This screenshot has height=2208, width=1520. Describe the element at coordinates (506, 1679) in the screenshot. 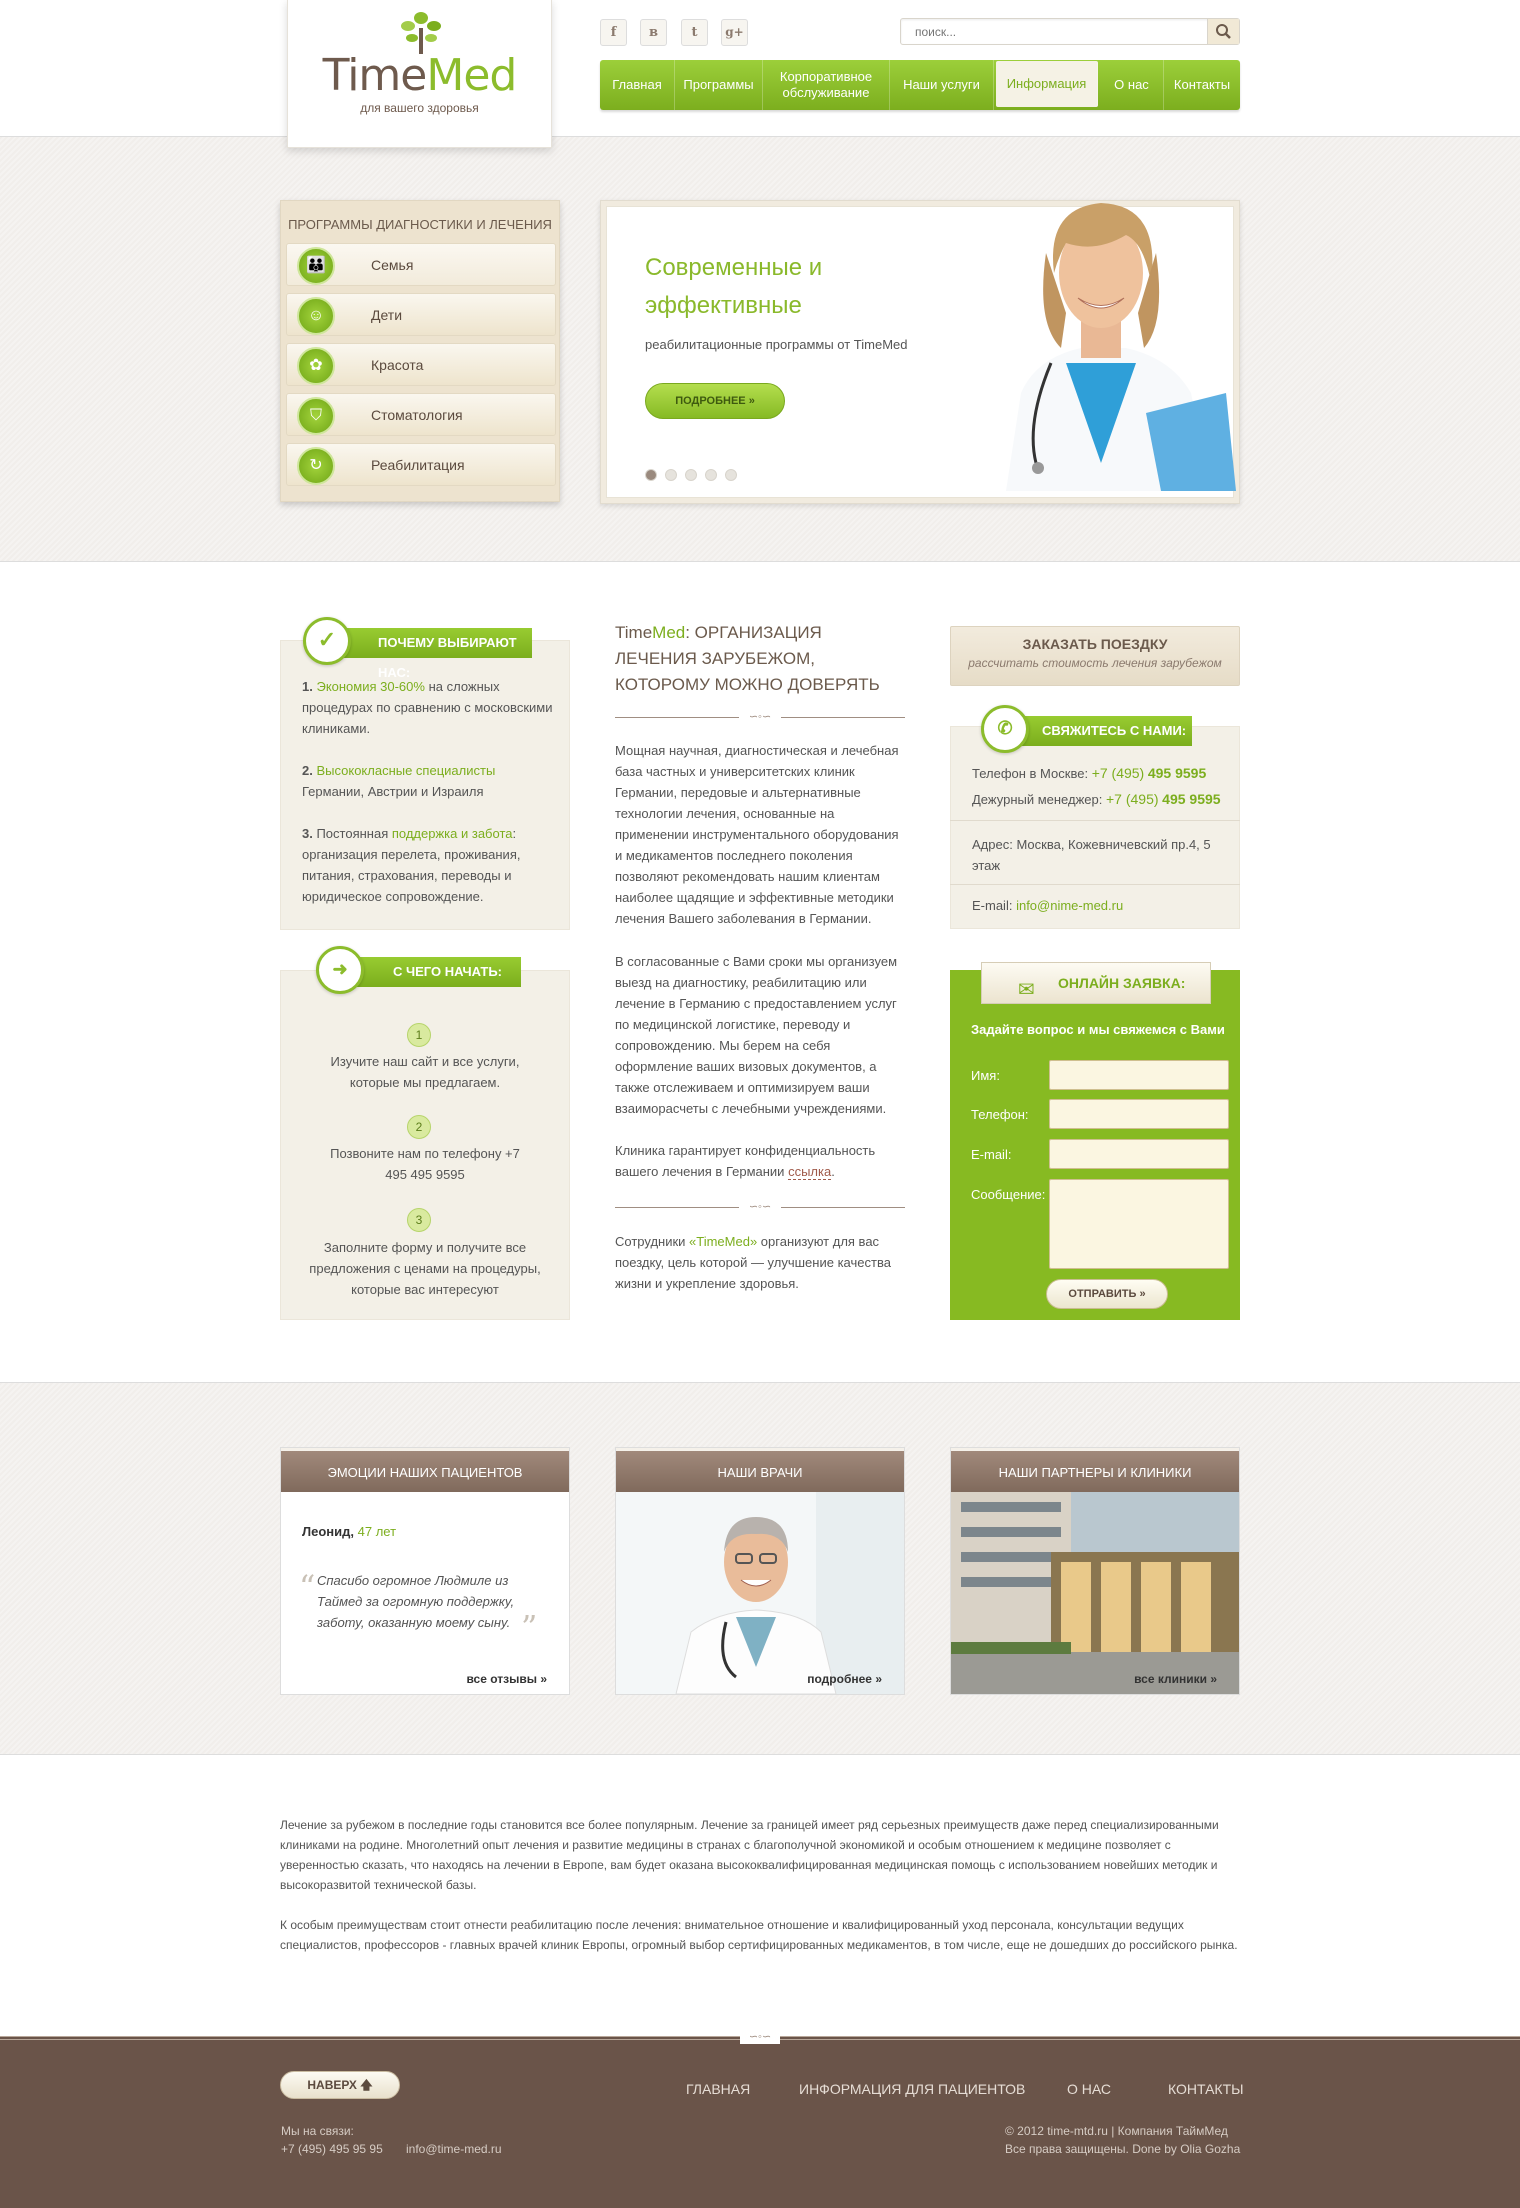

I see `all-reviews-link: все отзывы »` at that location.